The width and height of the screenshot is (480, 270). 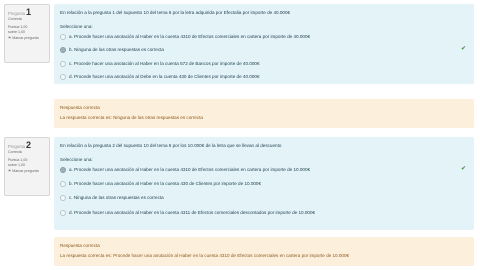 What do you see at coordinates (29, 145) in the screenshot?
I see `question-number-value: 2` at bounding box center [29, 145].